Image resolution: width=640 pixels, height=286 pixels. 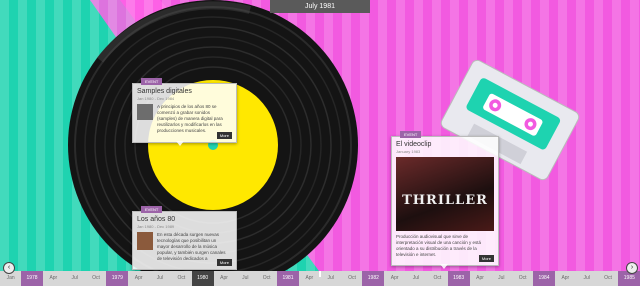 What do you see at coordinates (164, 91) in the screenshot?
I see `event-title: Samples digitales` at bounding box center [164, 91].